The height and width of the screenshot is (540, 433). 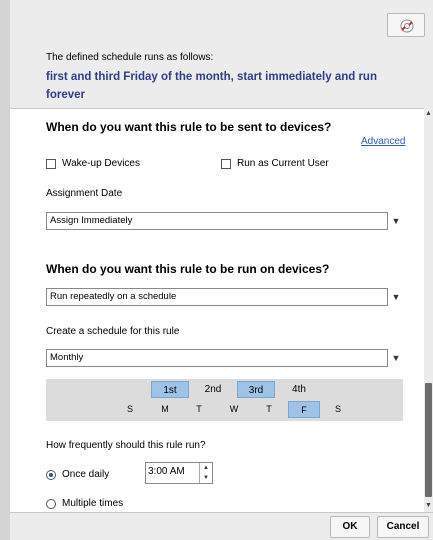 I want to click on dialog-toolbar, so click(x=221, y=22).